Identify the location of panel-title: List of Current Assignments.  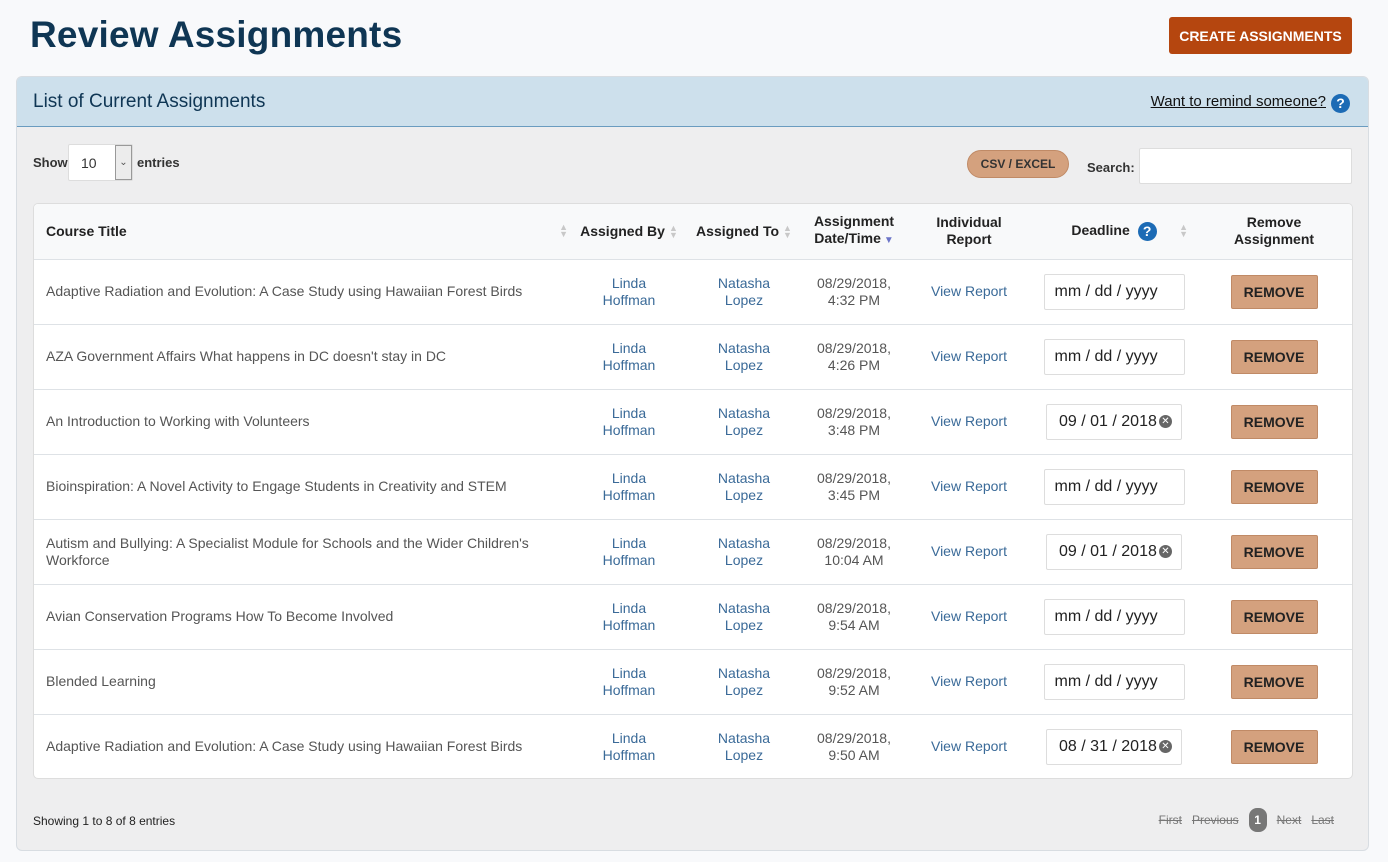
(149, 101).